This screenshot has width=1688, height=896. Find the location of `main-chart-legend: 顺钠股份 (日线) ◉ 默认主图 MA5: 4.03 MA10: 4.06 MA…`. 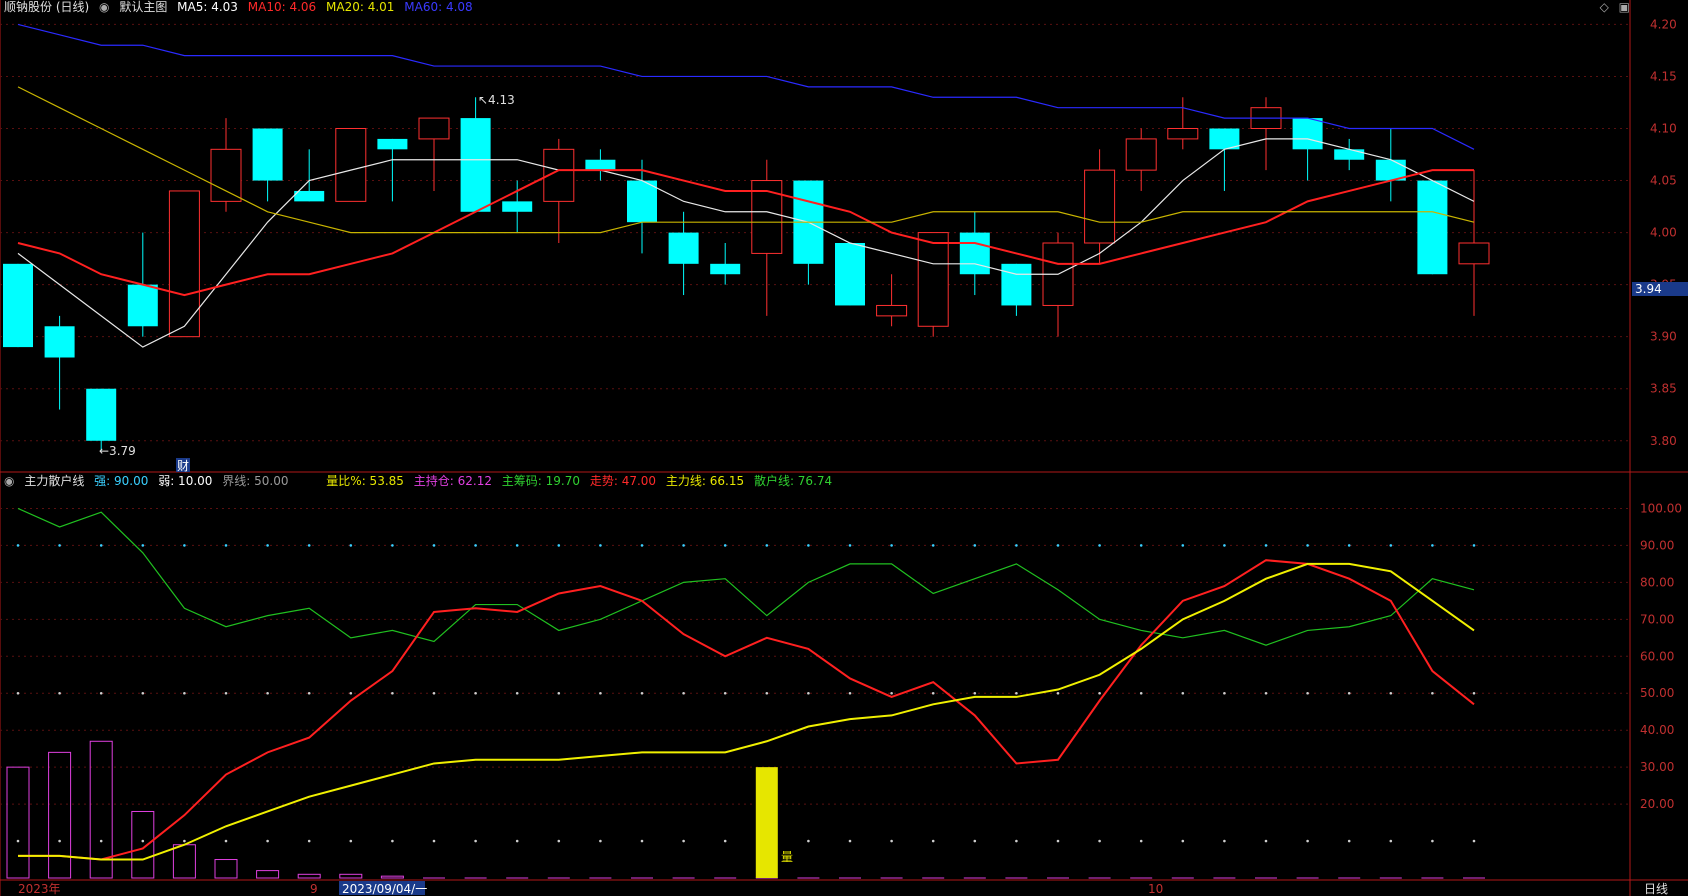

main-chart-legend: 顺钠股份 (日线) ◉ 默认主图 MA5: 4.03 MA10: 4.06 MA… is located at coordinates (241, 7).